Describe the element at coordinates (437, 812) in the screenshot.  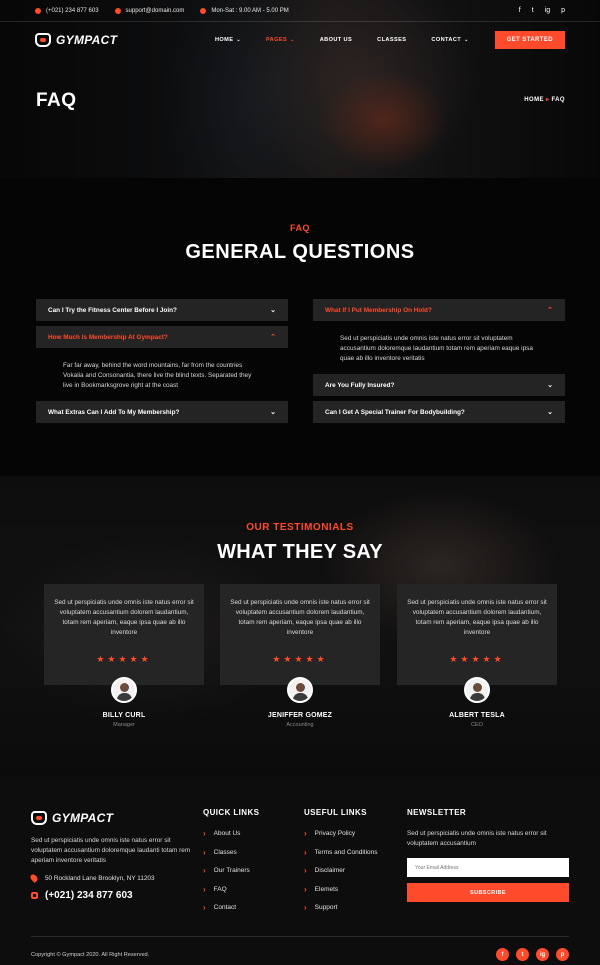
I see `newsletter-title: NEWSLETTER` at that location.